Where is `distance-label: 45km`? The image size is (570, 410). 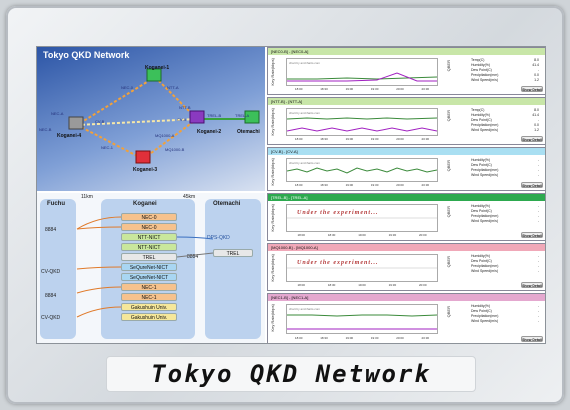
distance-label: 45km is located at coordinates (189, 197).